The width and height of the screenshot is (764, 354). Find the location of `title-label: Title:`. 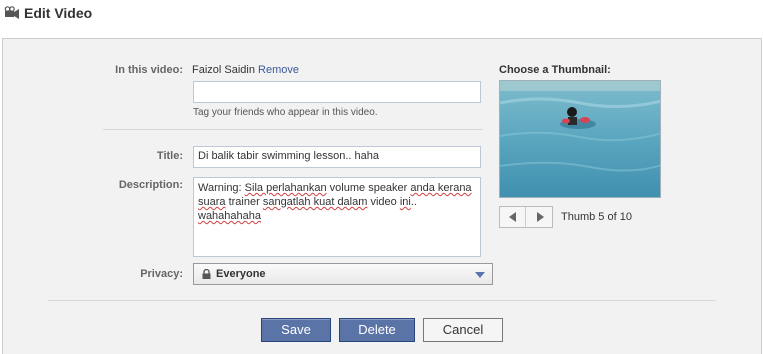

title-label: Title: is located at coordinates (169, 156).